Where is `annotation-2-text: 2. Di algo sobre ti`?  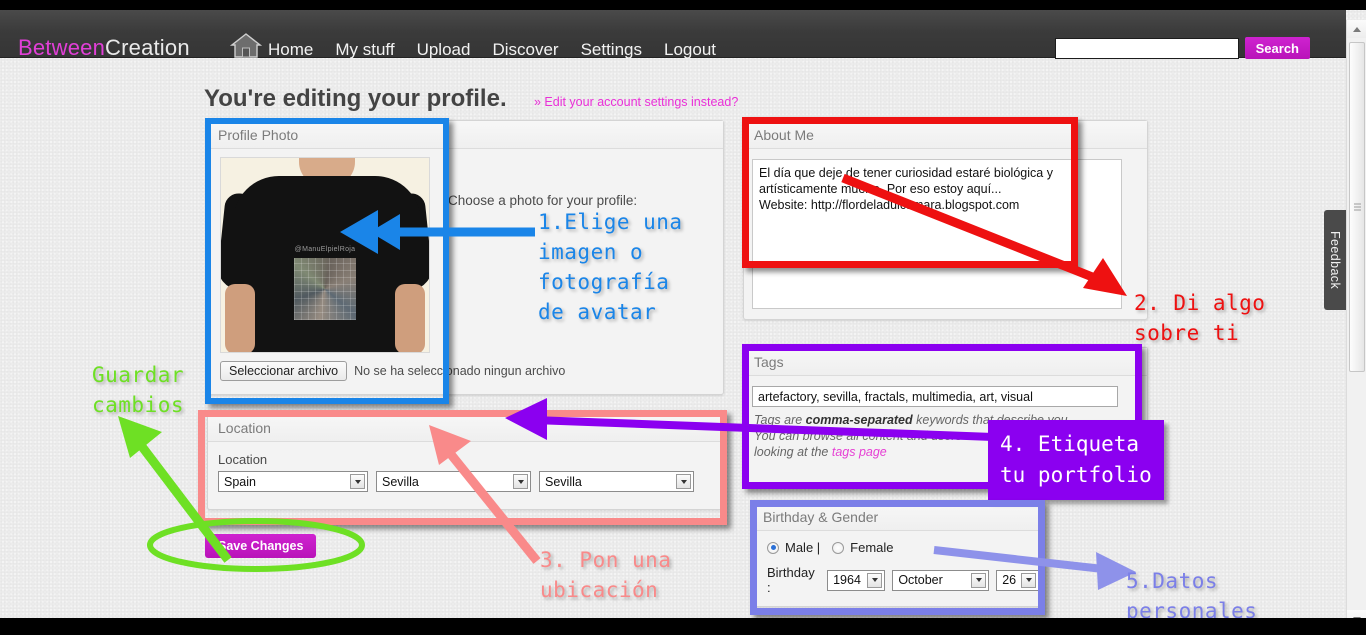 annotation-2-text: 2. Di algo sobre ti is located at coordinates (1200, 318).